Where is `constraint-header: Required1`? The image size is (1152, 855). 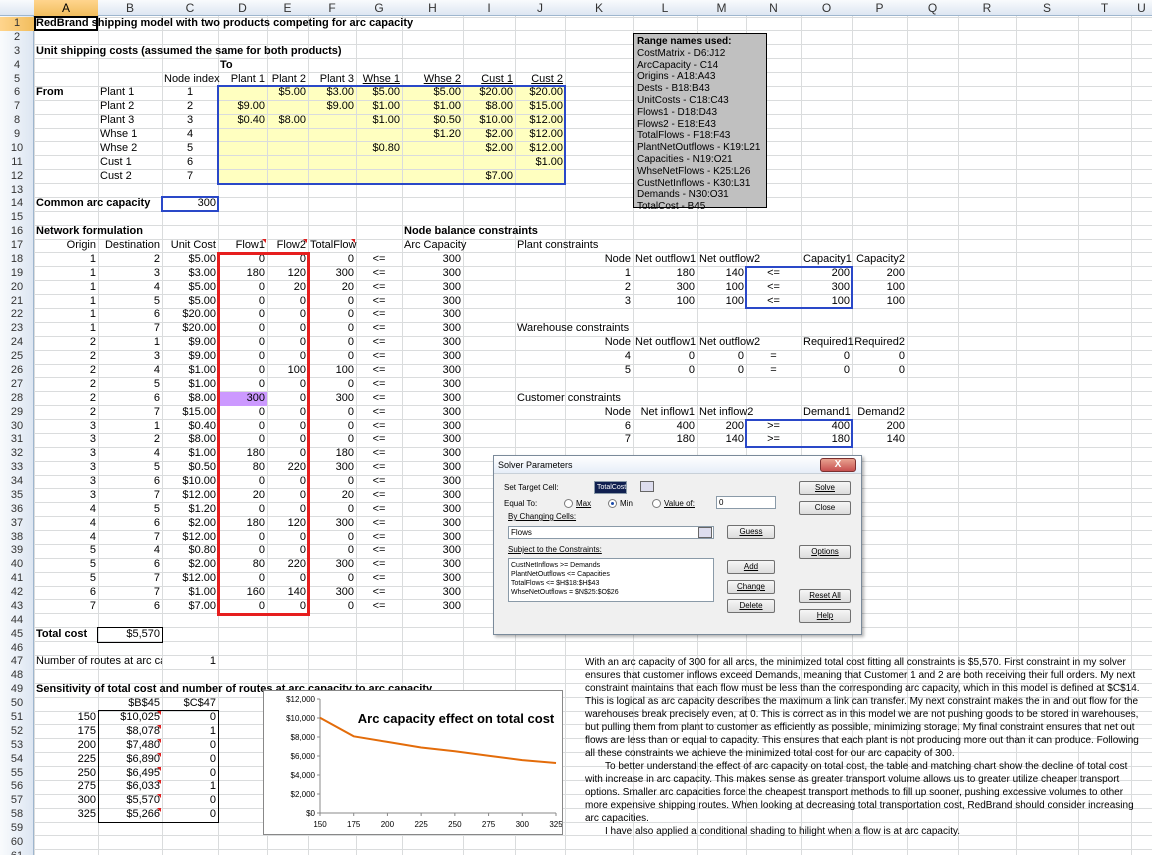 constraint-header: Required1 is located at coordinates (827, 343).